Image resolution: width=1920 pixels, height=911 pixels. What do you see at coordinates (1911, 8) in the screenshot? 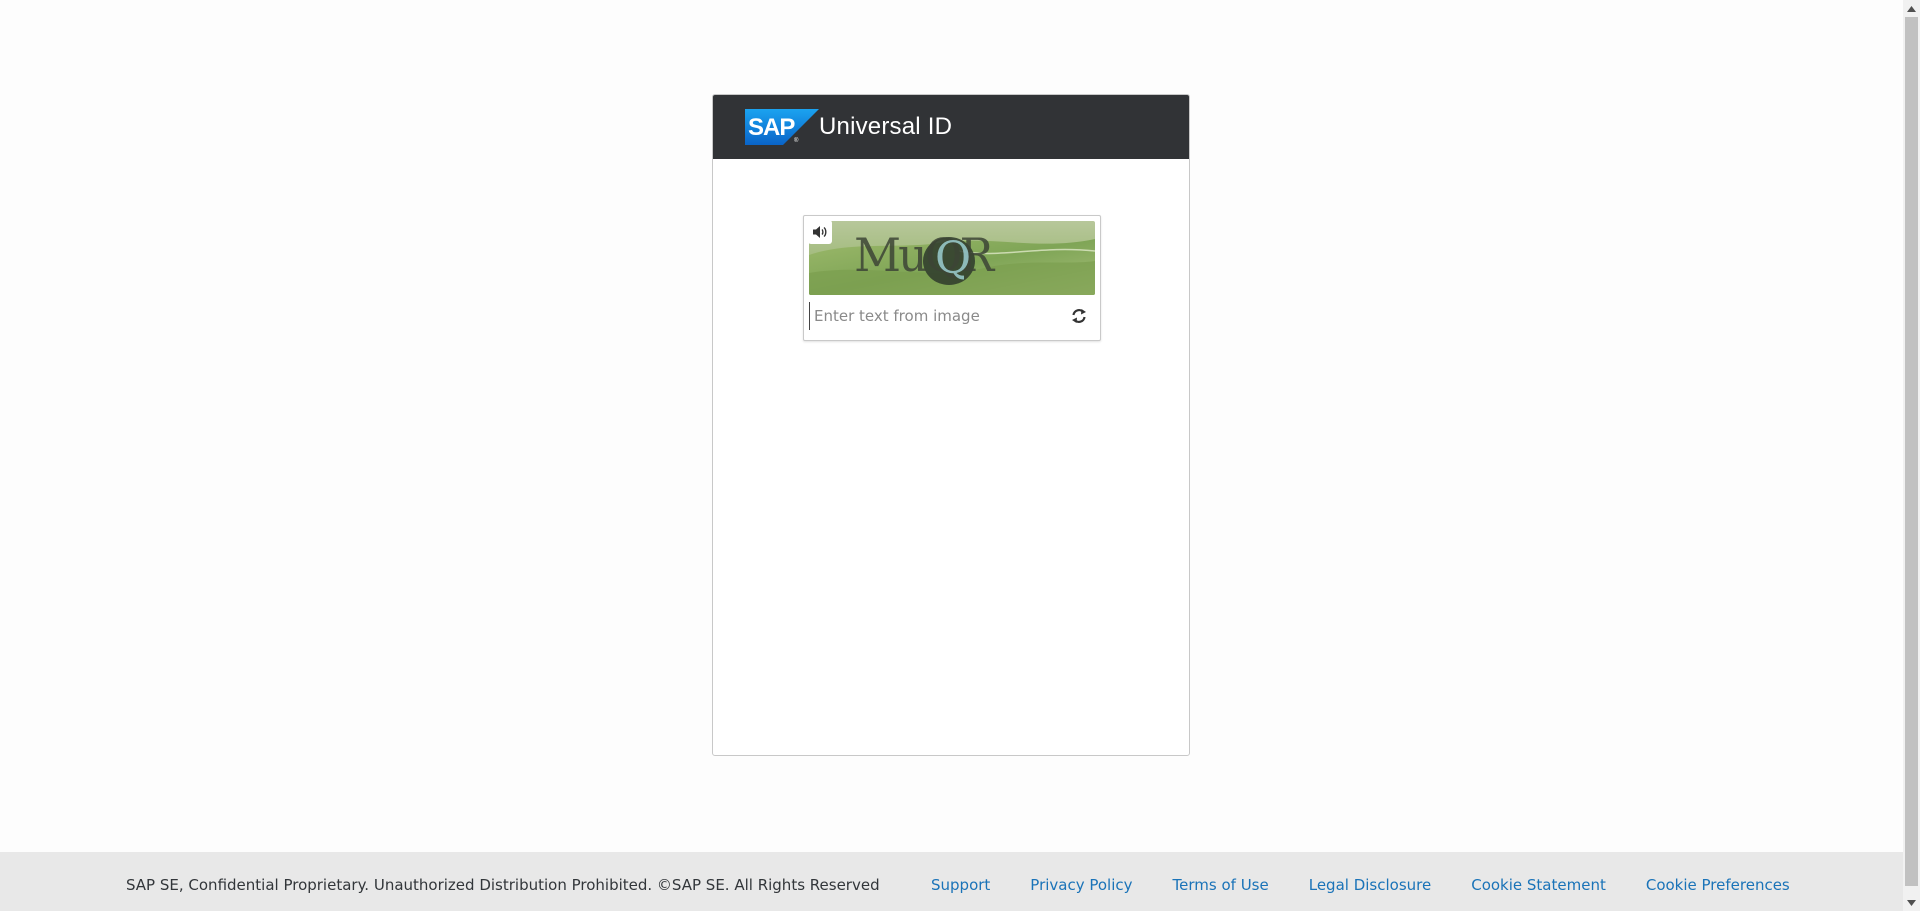
I see `scroll-up-arrow-icon` at bounding box center [1911, 8].